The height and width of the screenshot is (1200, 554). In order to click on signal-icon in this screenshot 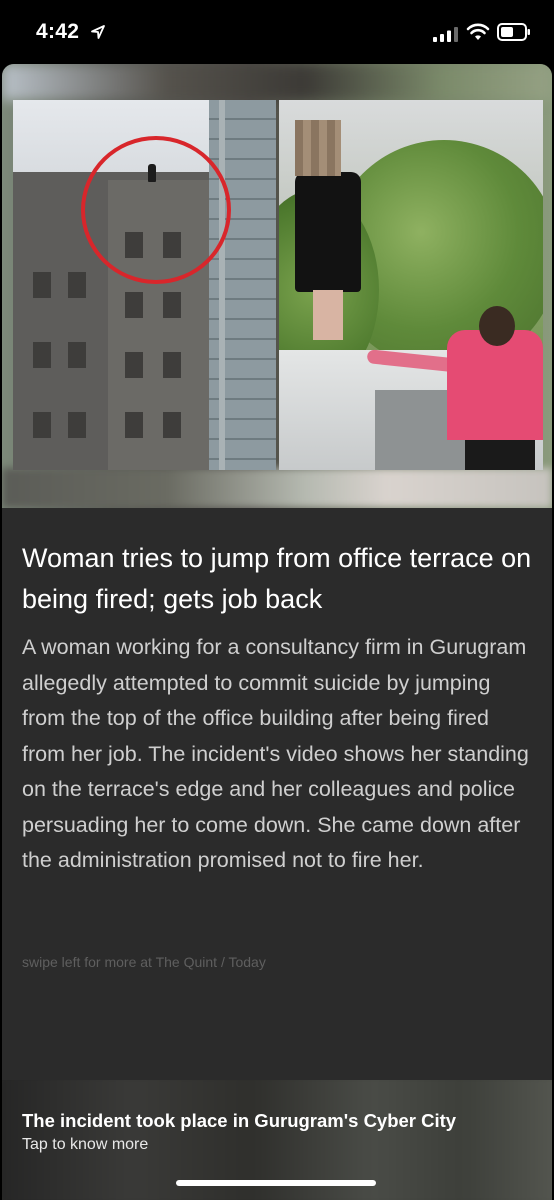, I will do `click(445, 34)`.